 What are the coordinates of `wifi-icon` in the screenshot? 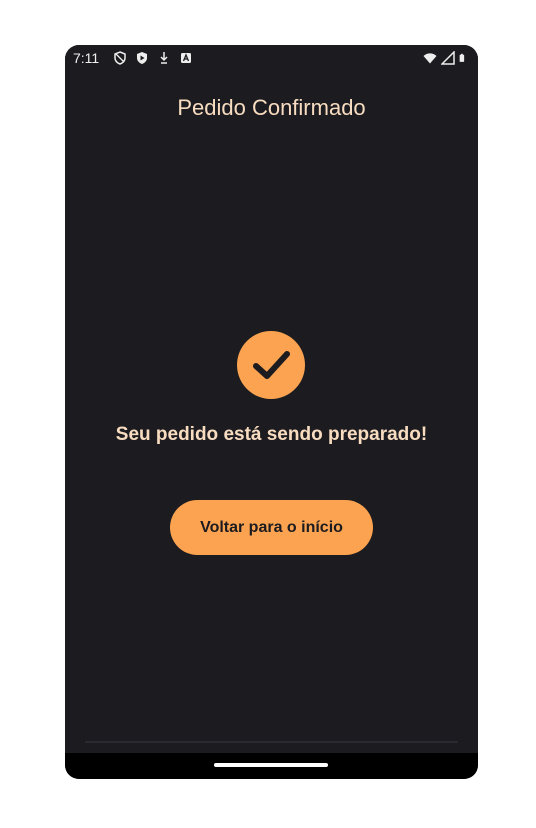 It's located at (430, 58).